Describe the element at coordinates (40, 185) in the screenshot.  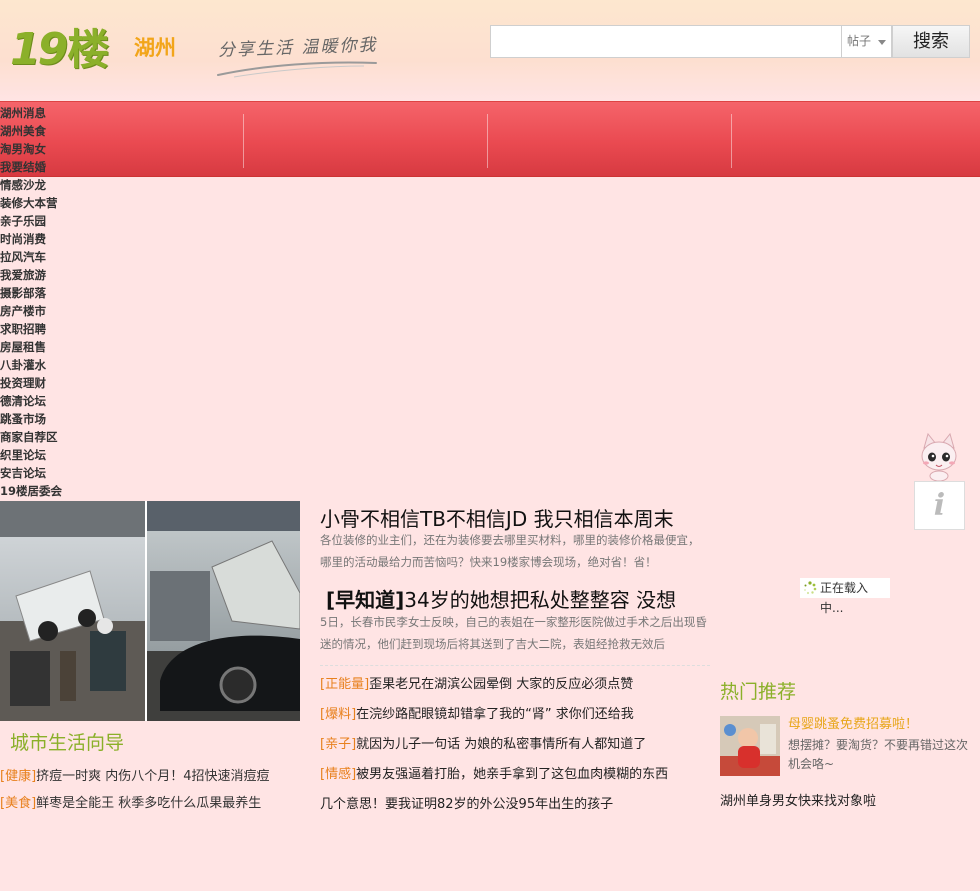
I see `nav-item: 情感沙龙` at that location.